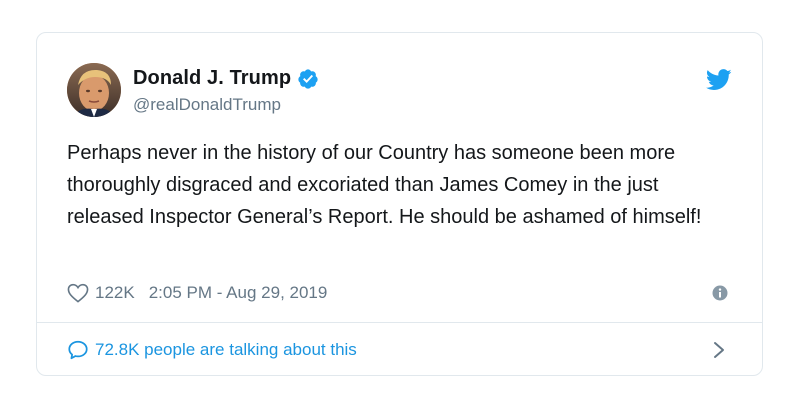 Image resolution: width=799 pixels, height=414 pixels. What do you see at coordinates (212, 78) in the screenshot?
I see `author-name: Donald J. Trump` at bounding box center [212, 78].